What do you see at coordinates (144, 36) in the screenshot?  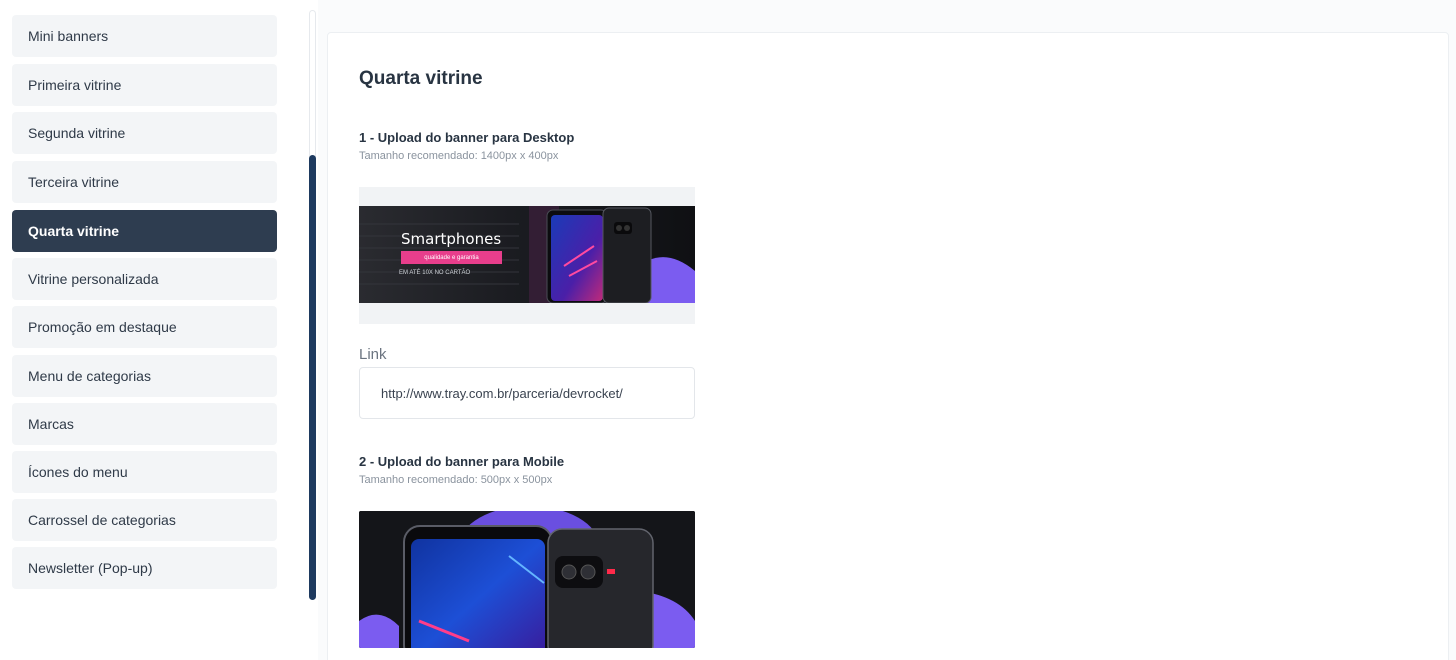 I see `sidebar-item-mini-banners: Mini banners` at bounding box center [144, 36].